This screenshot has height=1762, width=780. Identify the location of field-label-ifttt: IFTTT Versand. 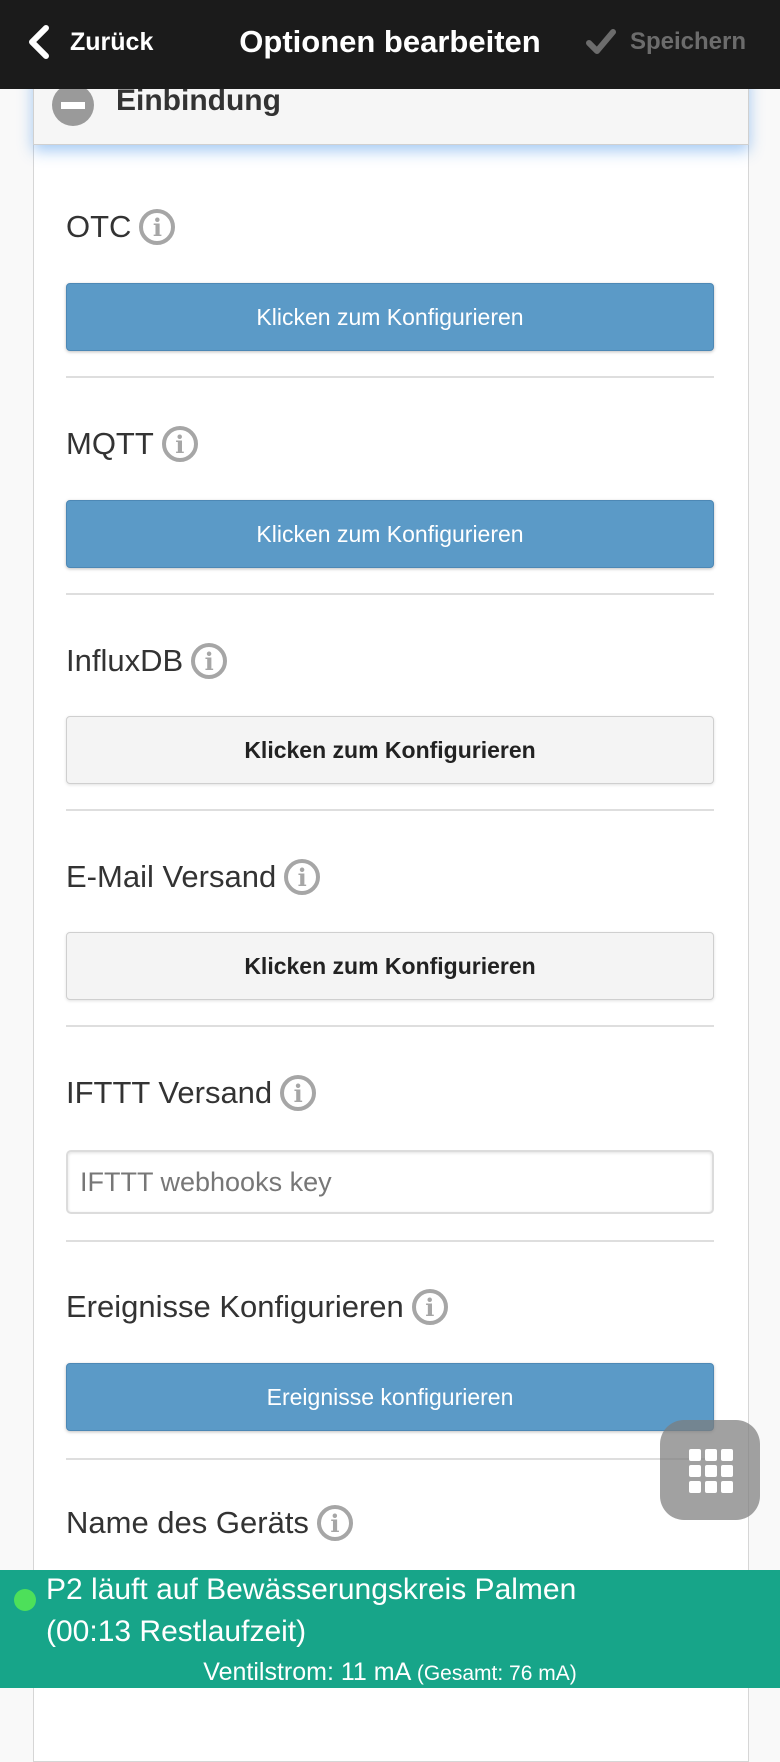
(169, 1092).